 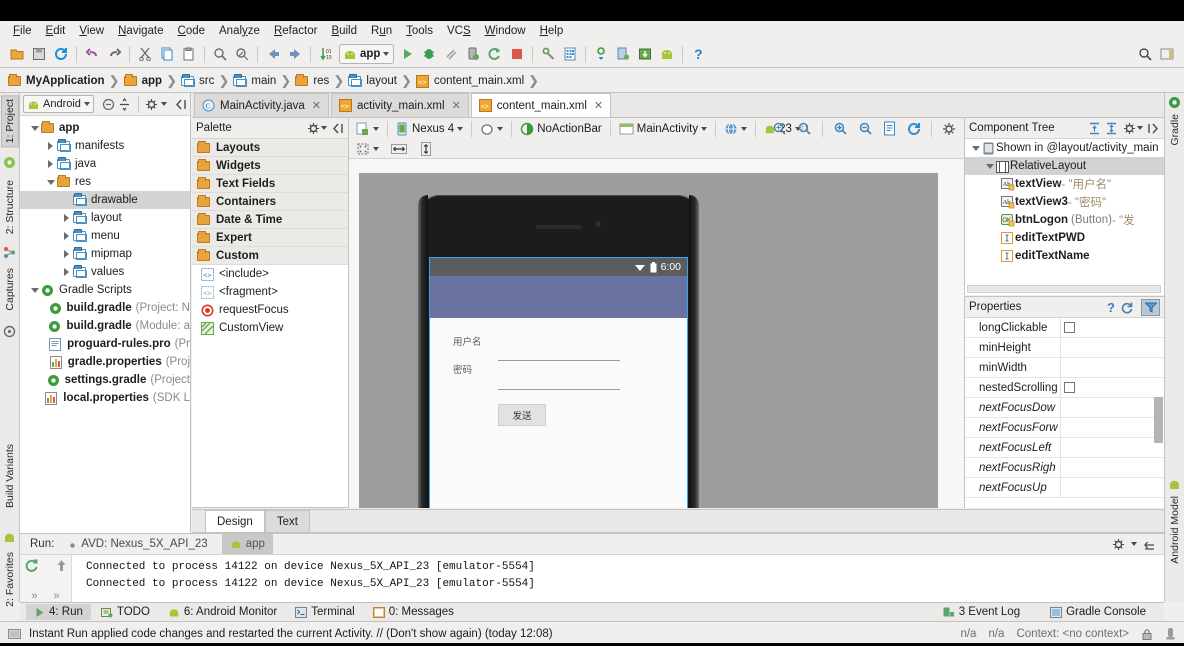 I want to click on run-icon, so click(x=407, y=54).